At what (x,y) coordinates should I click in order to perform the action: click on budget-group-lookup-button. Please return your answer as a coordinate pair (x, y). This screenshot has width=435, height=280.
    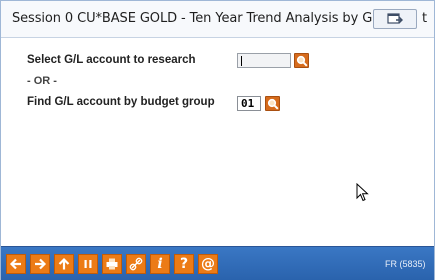
    Looking at the image, I should click on (272, 103).